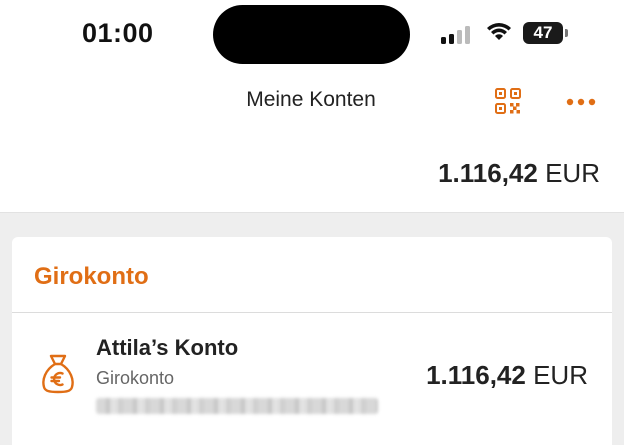  I want to click on dynamic-island, so click(311, 34).